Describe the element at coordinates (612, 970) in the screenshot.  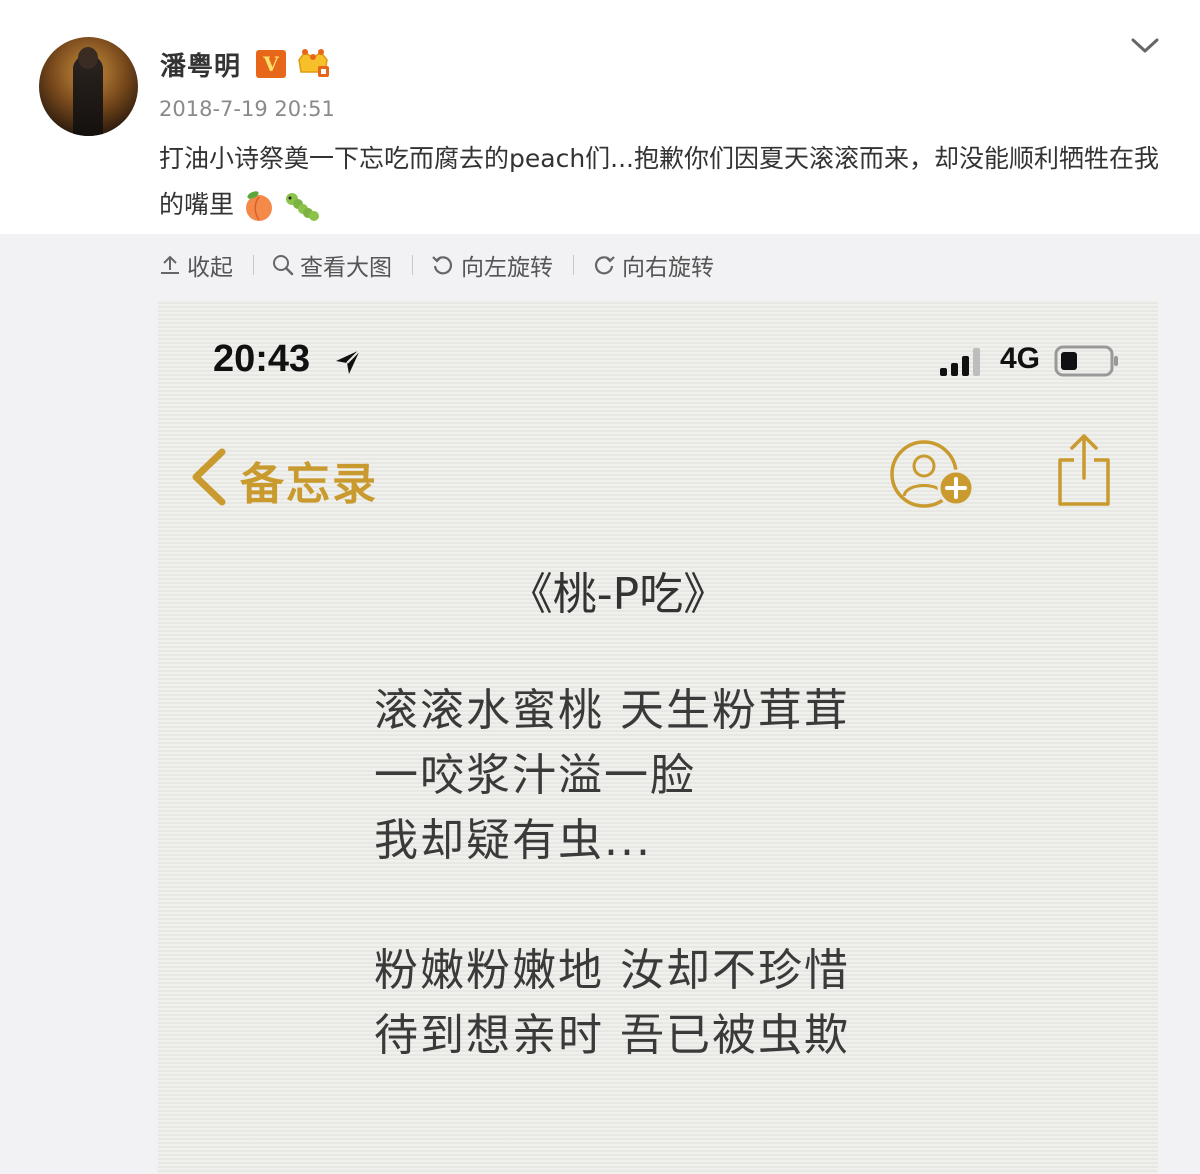
I see `note-line: 粉嫩粉嫩地 汝却不珍惜` at that location.